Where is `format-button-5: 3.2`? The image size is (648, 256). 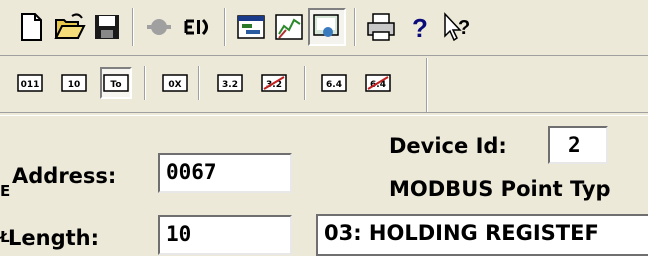
format-button-5: 3.2 is located at coordinates (230, 83).